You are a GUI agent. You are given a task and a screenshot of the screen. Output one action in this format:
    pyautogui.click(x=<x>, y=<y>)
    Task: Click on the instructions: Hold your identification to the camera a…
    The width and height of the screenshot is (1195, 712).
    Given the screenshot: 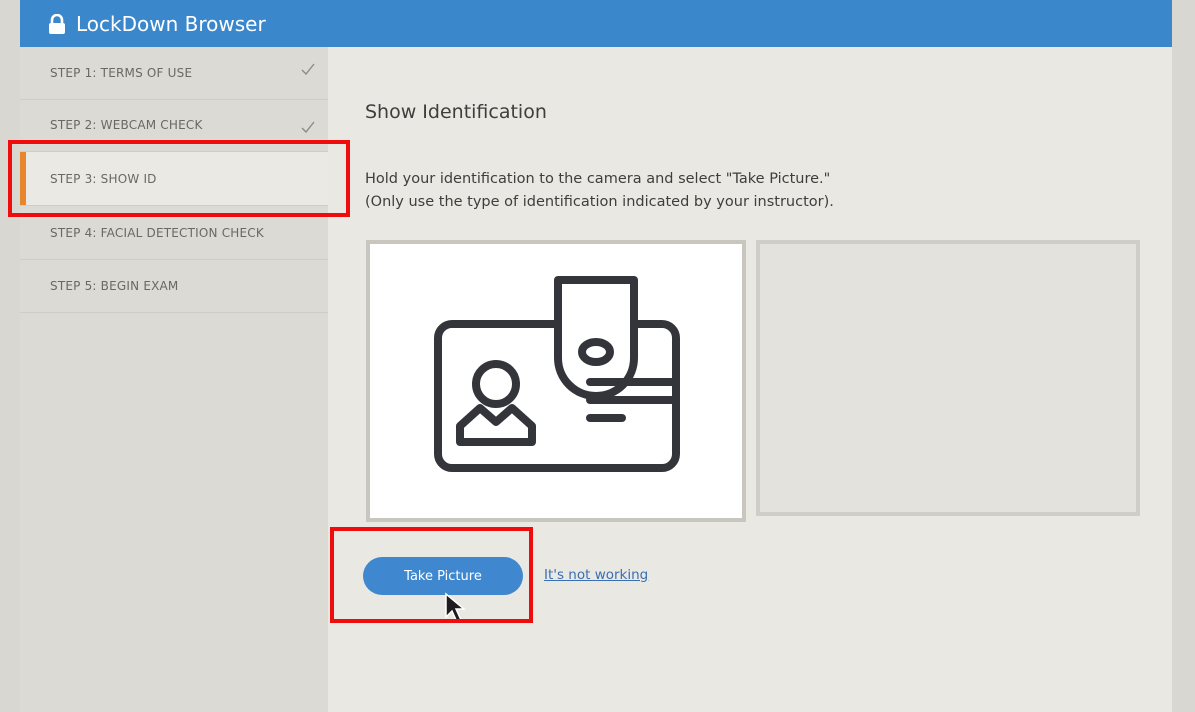 What is the action you would take?
    pyautogui.click(x=599, y=191)
    